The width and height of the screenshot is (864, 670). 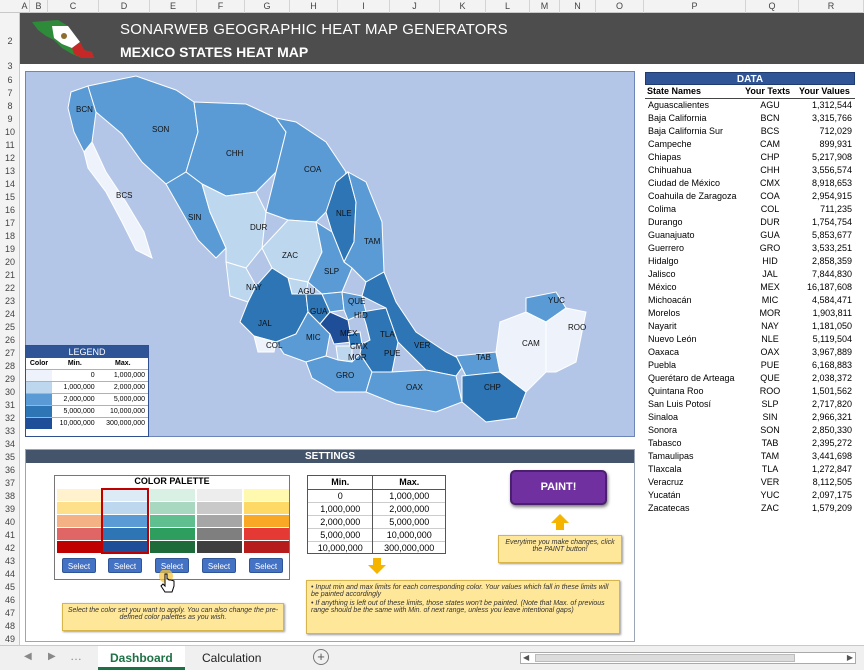 I want to click on state-value-cell: 3,967,889, so click(x=826, y=352).